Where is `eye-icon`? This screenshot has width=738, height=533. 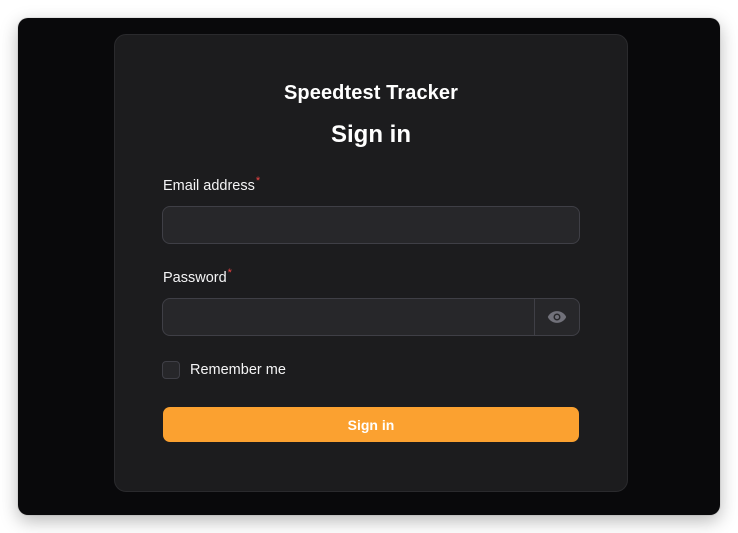 eye-icon is located at coordinates (557, 317).